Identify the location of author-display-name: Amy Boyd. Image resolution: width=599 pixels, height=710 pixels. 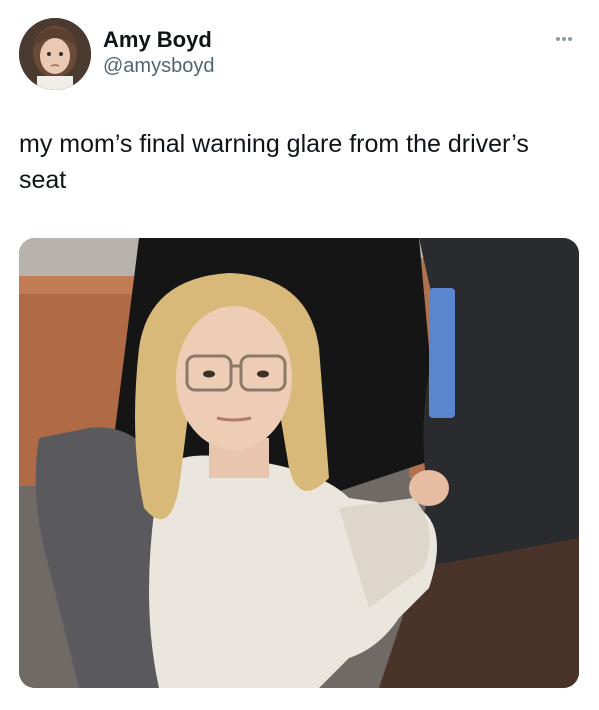
(158, 40).